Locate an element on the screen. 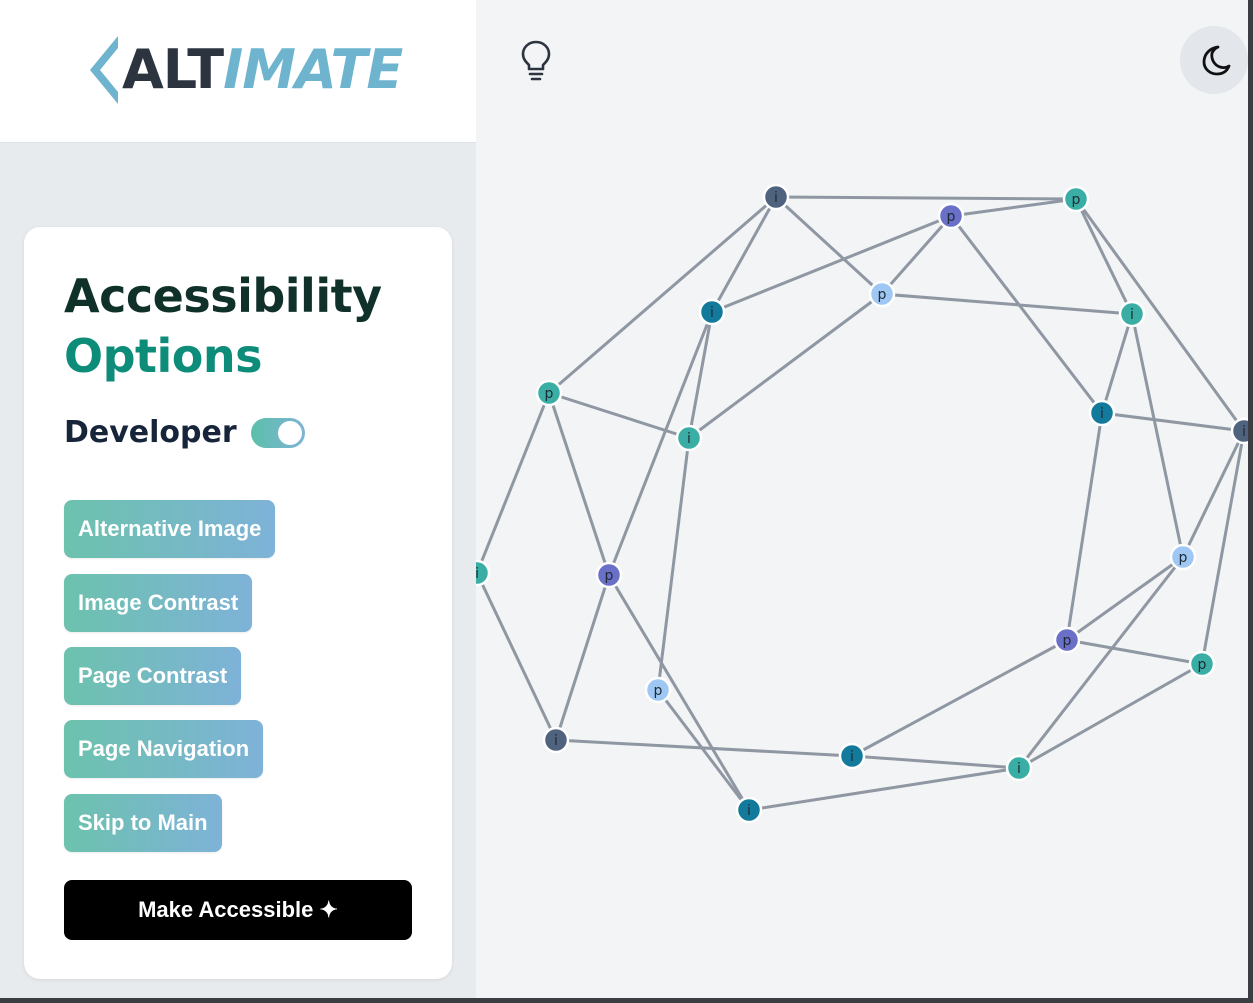 The height and width of the screenshot is (1003, 1253). page-contrast-button: Page Contrast is located at coordinates (153, 676).